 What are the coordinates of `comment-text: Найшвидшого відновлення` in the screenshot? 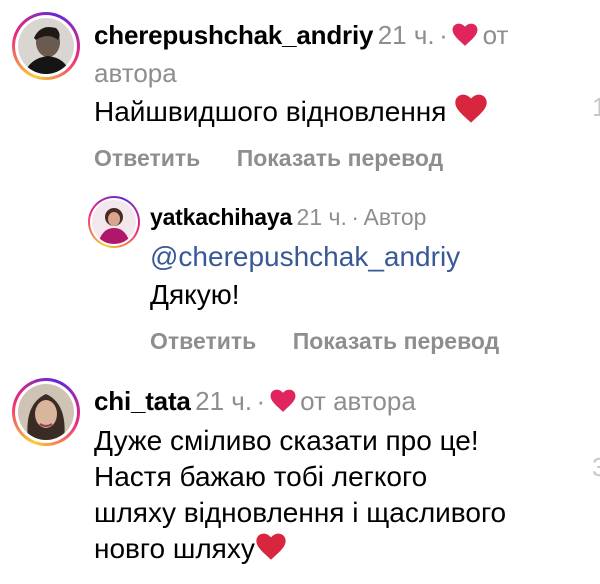 It's located at (270, 111).